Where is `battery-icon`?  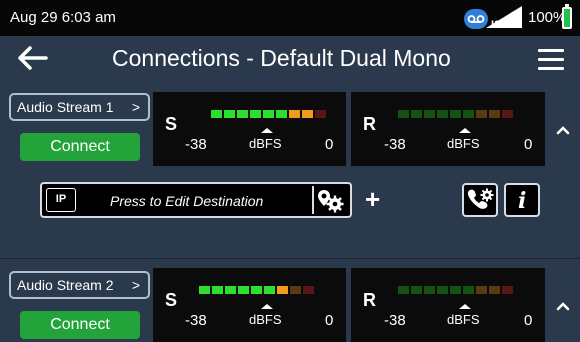 battery-icon is located at coordinates (567, 16).